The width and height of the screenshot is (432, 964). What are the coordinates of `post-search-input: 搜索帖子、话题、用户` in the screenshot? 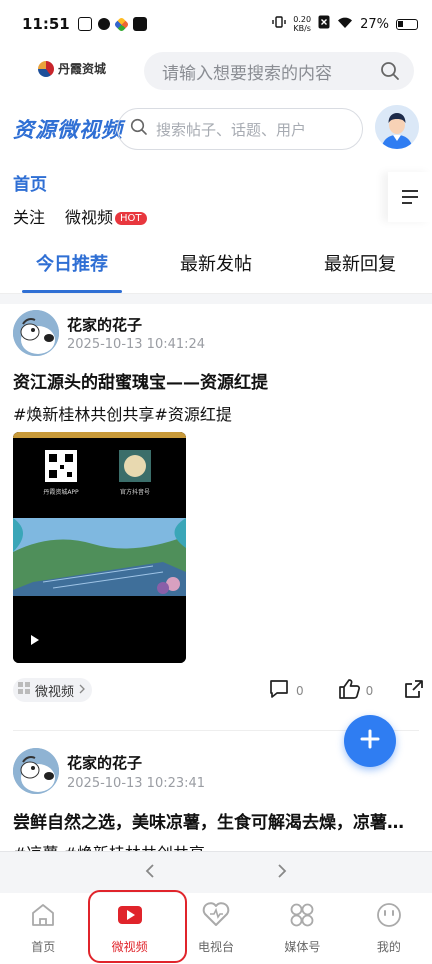 It's located at (240, 129).